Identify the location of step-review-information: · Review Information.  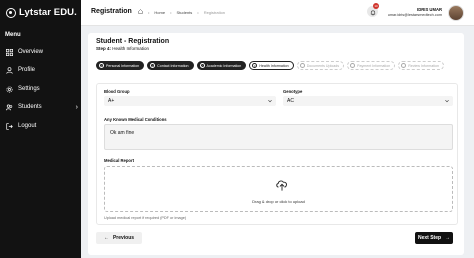
(421, 65).